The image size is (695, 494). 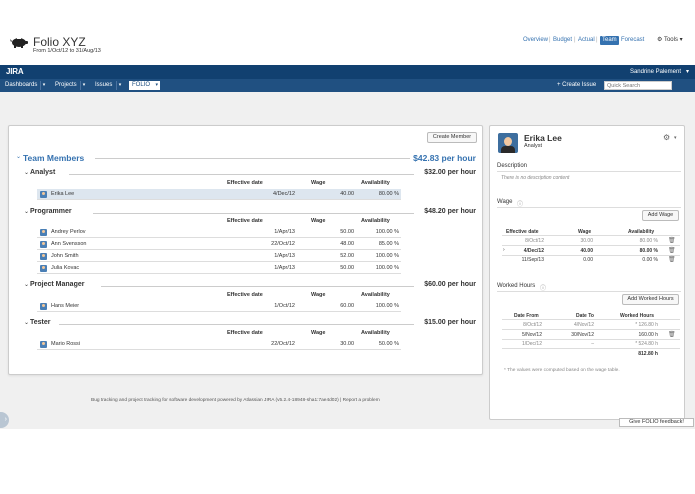 I want to click on page-subtitle: From 1/Oct/12 to 31/Aug/13, so click(x=67, y=51).